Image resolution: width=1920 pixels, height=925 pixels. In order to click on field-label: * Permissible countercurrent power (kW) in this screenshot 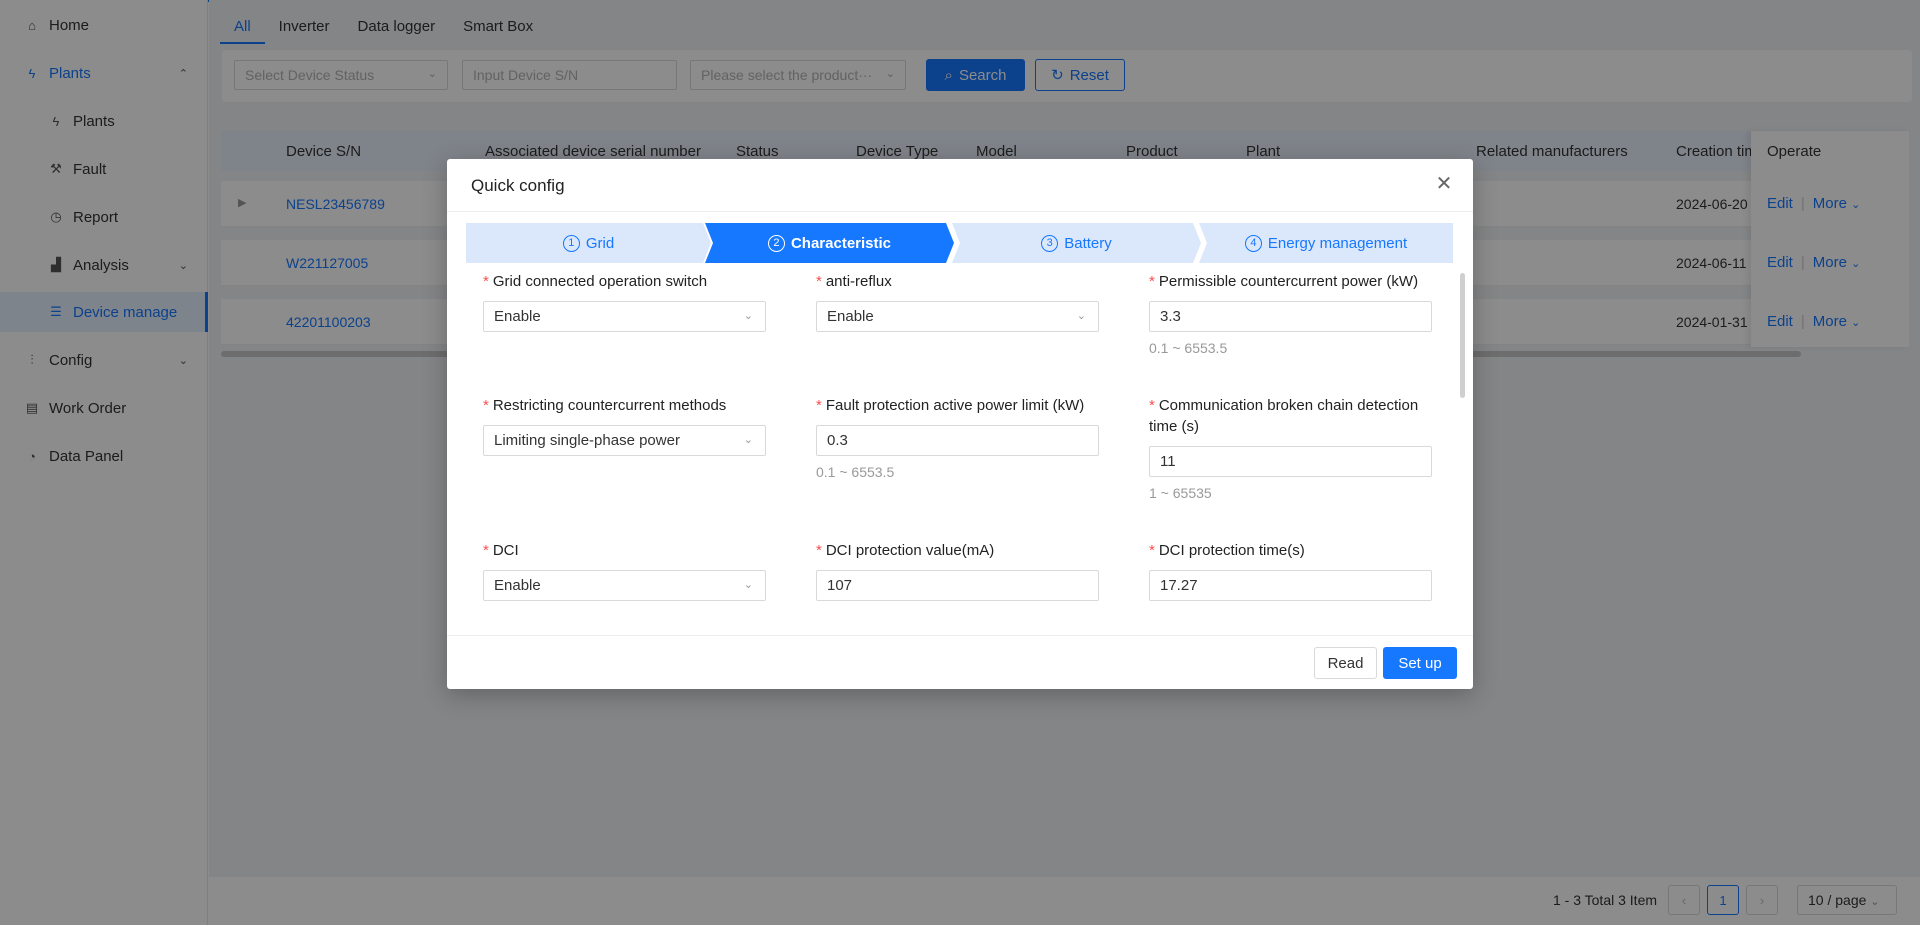, I will do `click(1290, 281)`.